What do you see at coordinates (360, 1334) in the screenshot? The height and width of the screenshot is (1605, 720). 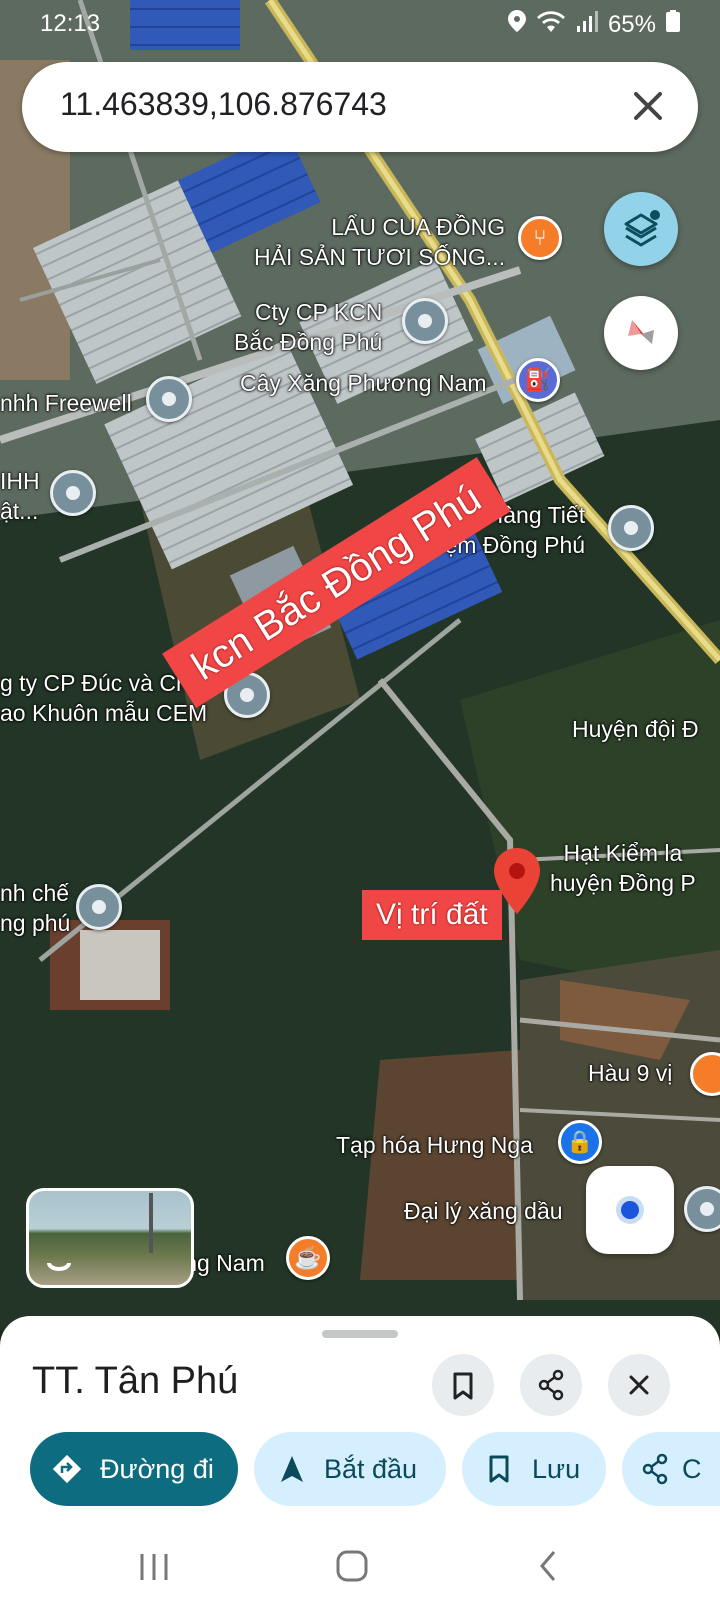 I see `sheet-drag-handle` at bounding box center [360, 1334].